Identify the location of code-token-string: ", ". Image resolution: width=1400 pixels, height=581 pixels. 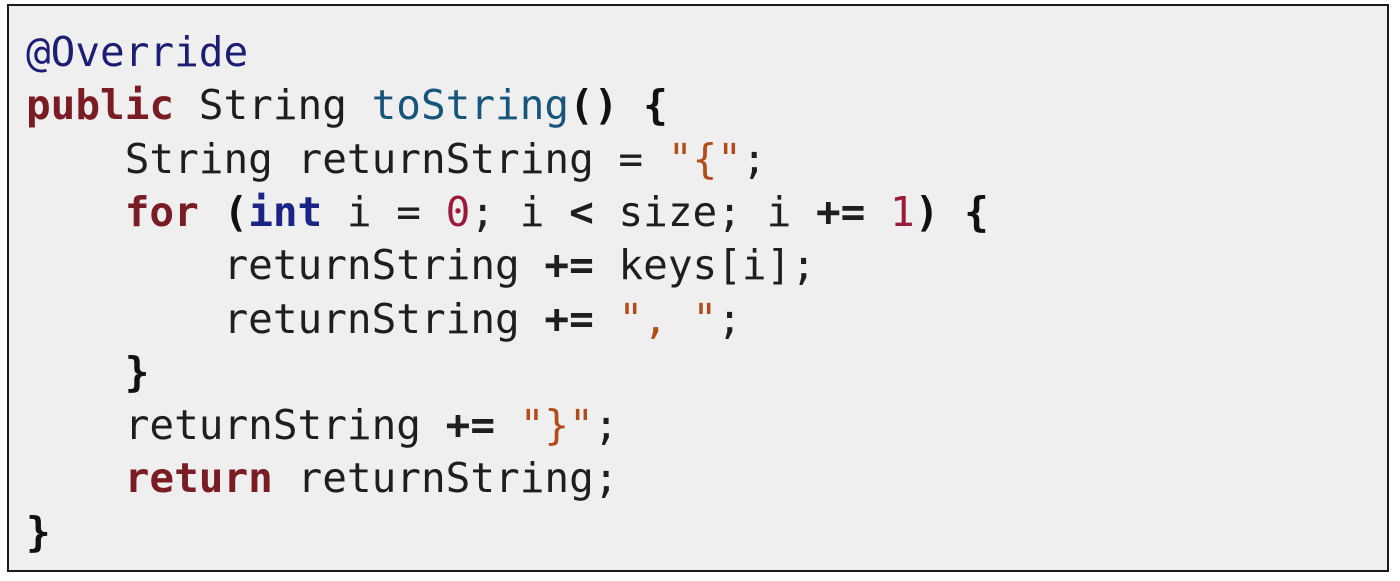
(668, 318).